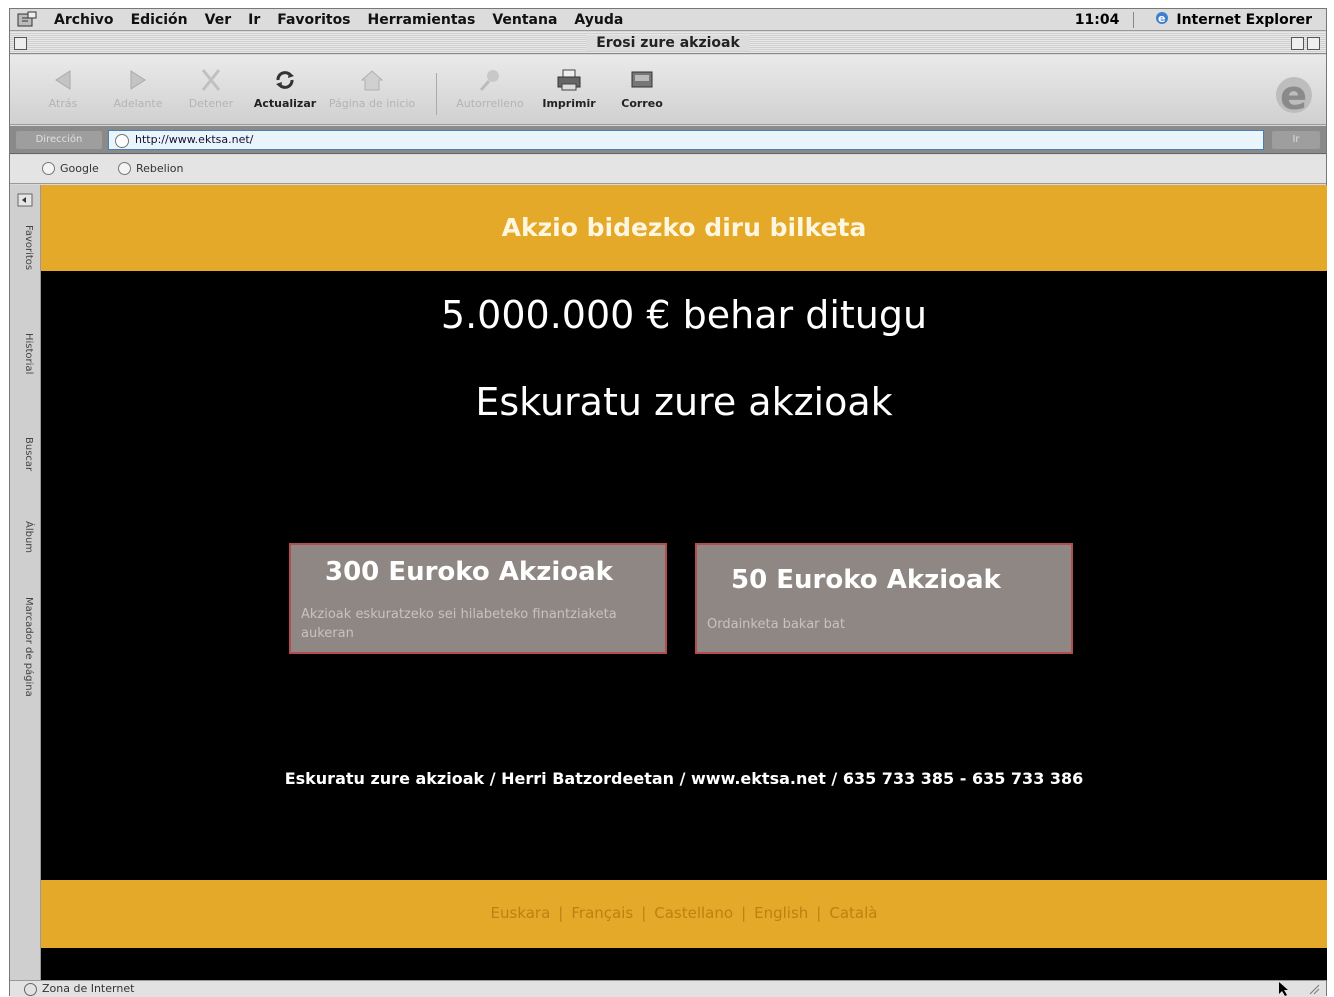  I want to click on back-button: Atrás, so click(63, 88).